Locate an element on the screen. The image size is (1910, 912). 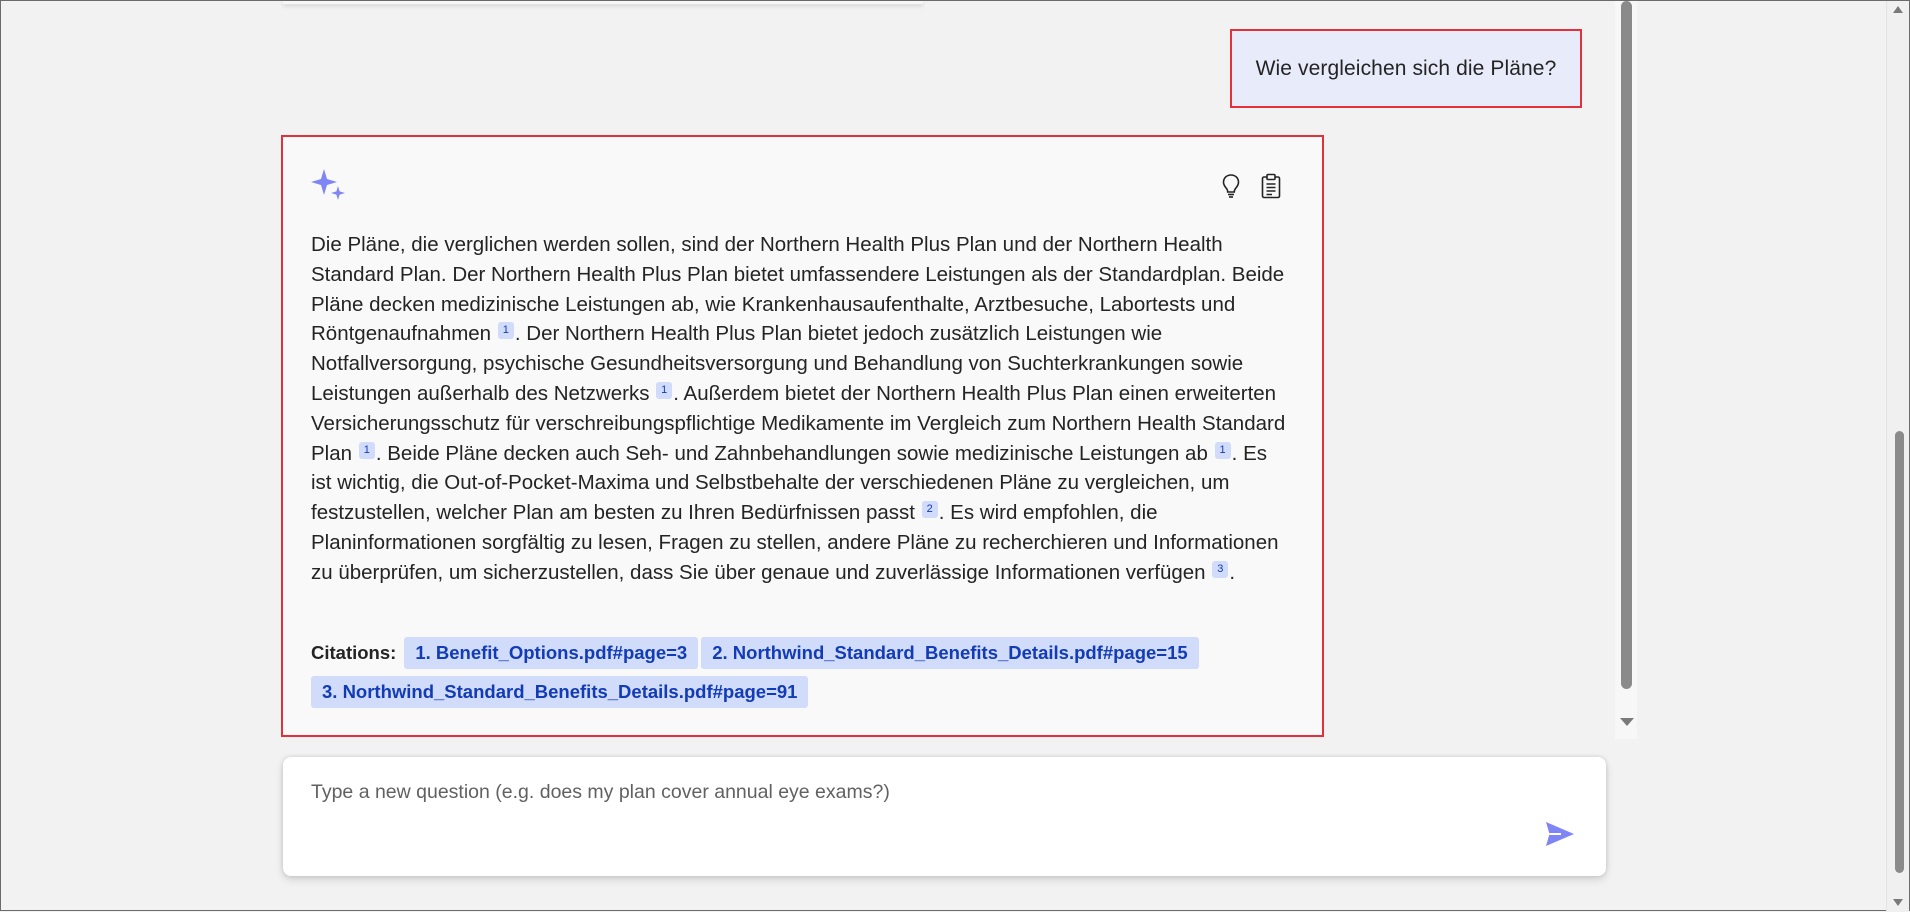
chat-scrollbar-thumb is located at coordinates (1626, 345).